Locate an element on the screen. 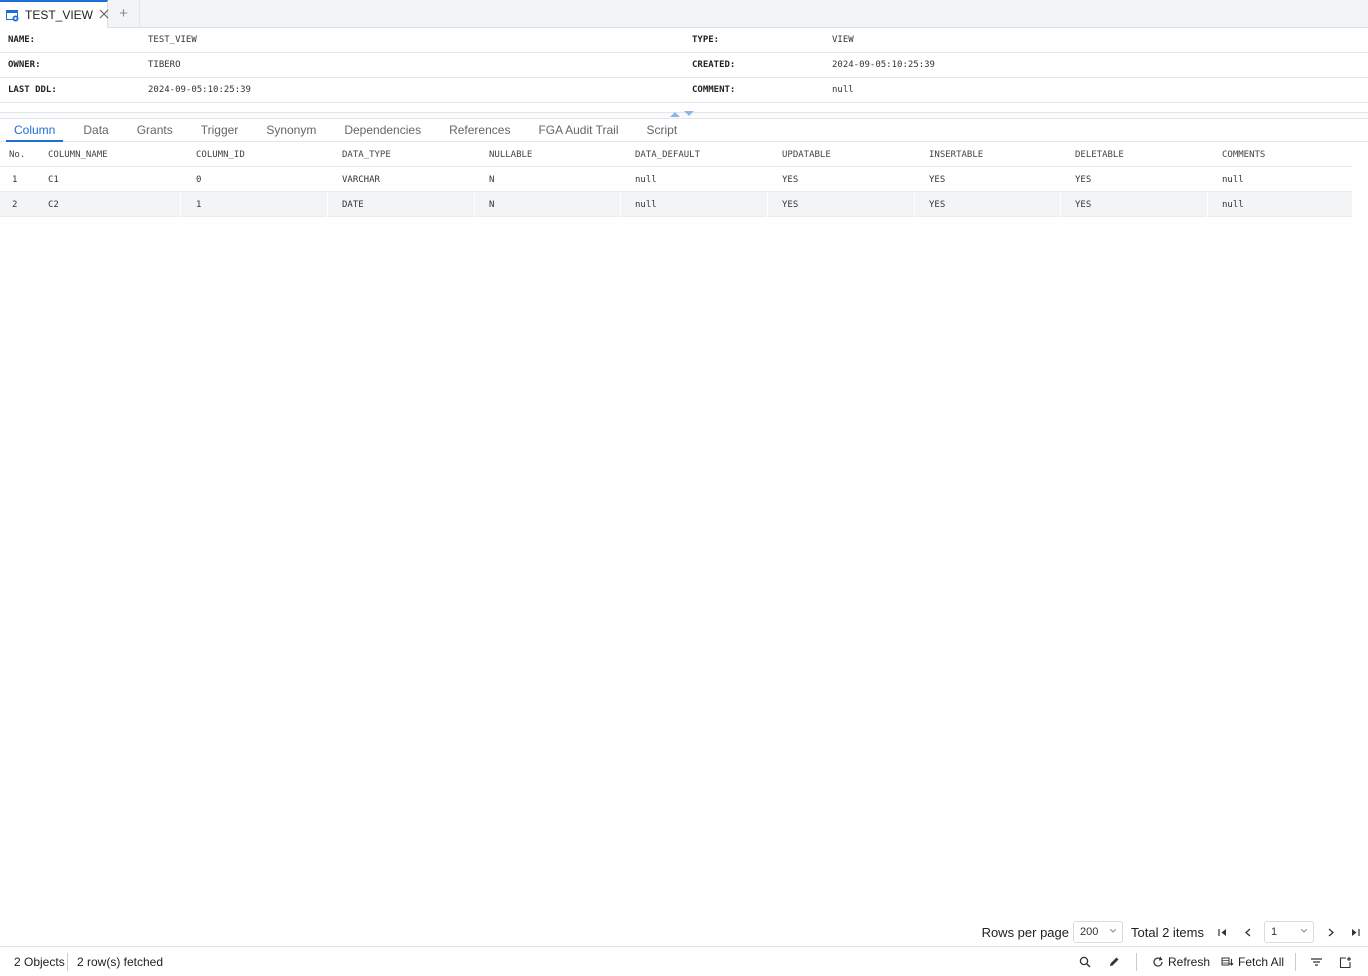 The width and height of the screenshot is (1368, 976). cell-column-name: C2 is located at coordinates (53, 205).